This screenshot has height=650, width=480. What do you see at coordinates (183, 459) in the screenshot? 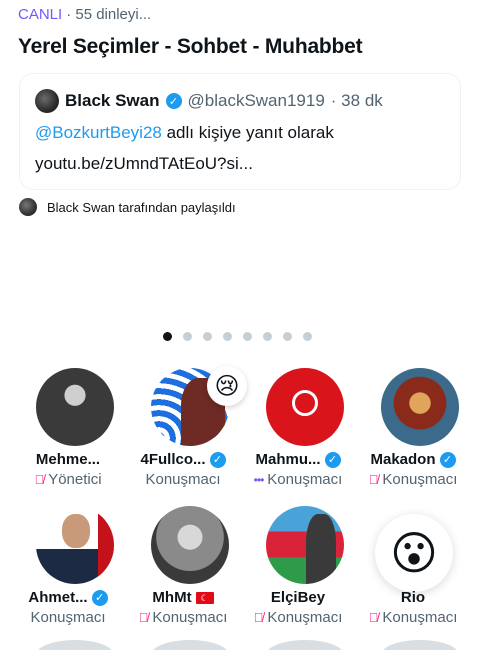
I see `participant-name: 4Fullco... ✓` at bounding box center [183, 459].